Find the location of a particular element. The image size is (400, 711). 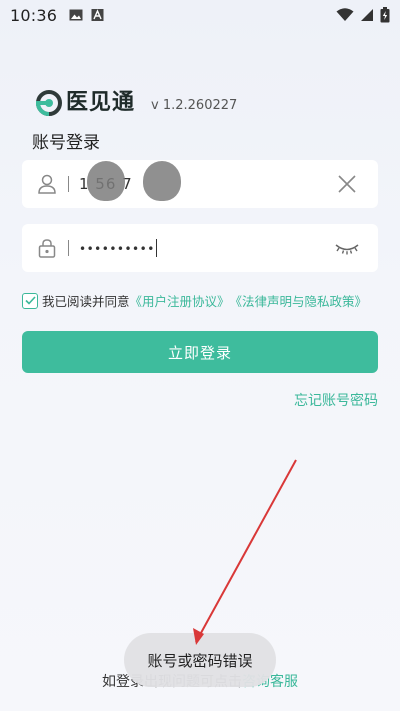

page-title: 账号登录 is located at coordinates (66, 143).